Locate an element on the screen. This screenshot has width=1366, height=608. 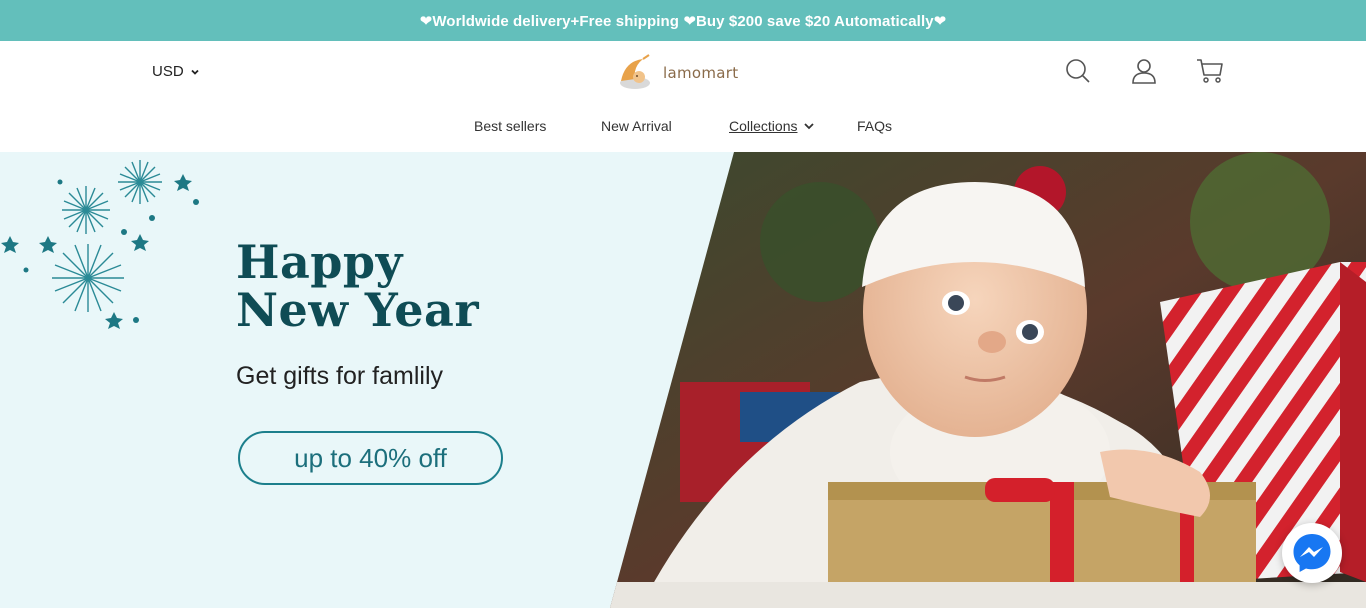
nav-new-arrival: New Arrival is located at coordinates (636, 126).